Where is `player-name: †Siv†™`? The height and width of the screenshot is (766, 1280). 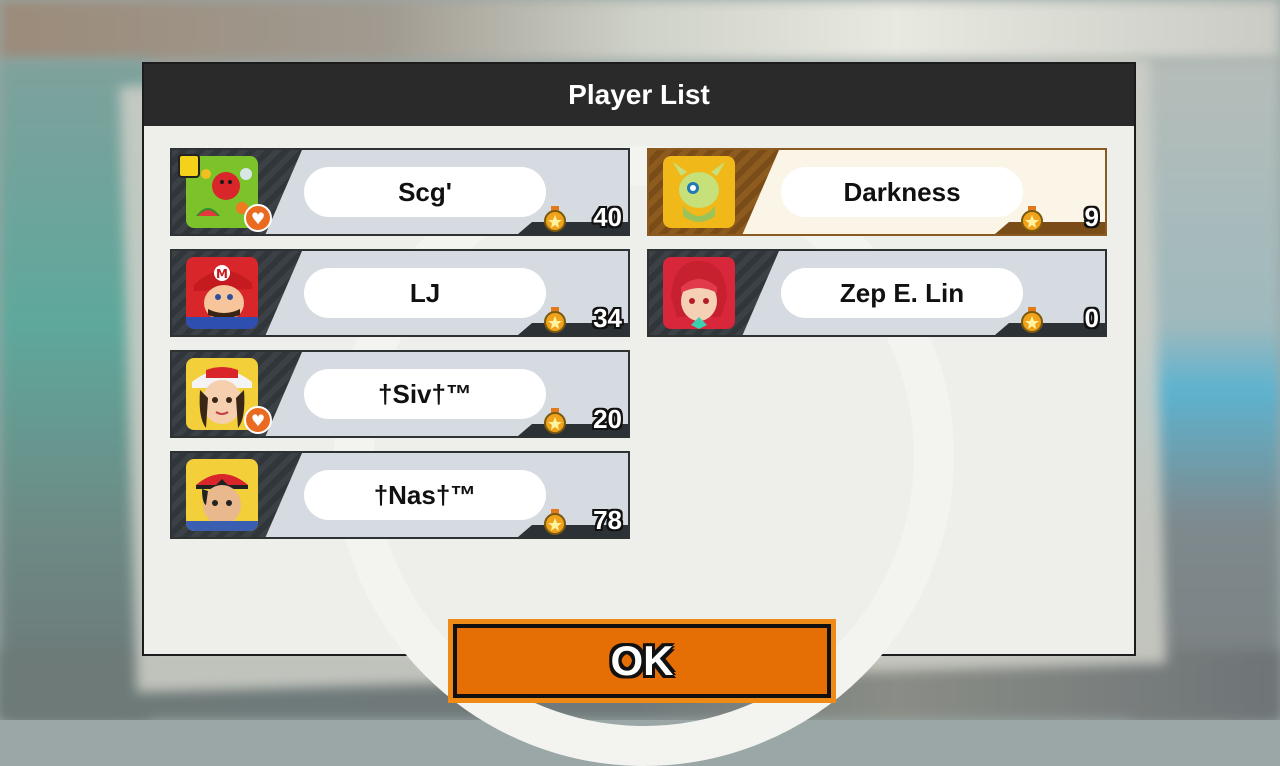 player-name: †Siv†™ is located at coordinates (425, 394).